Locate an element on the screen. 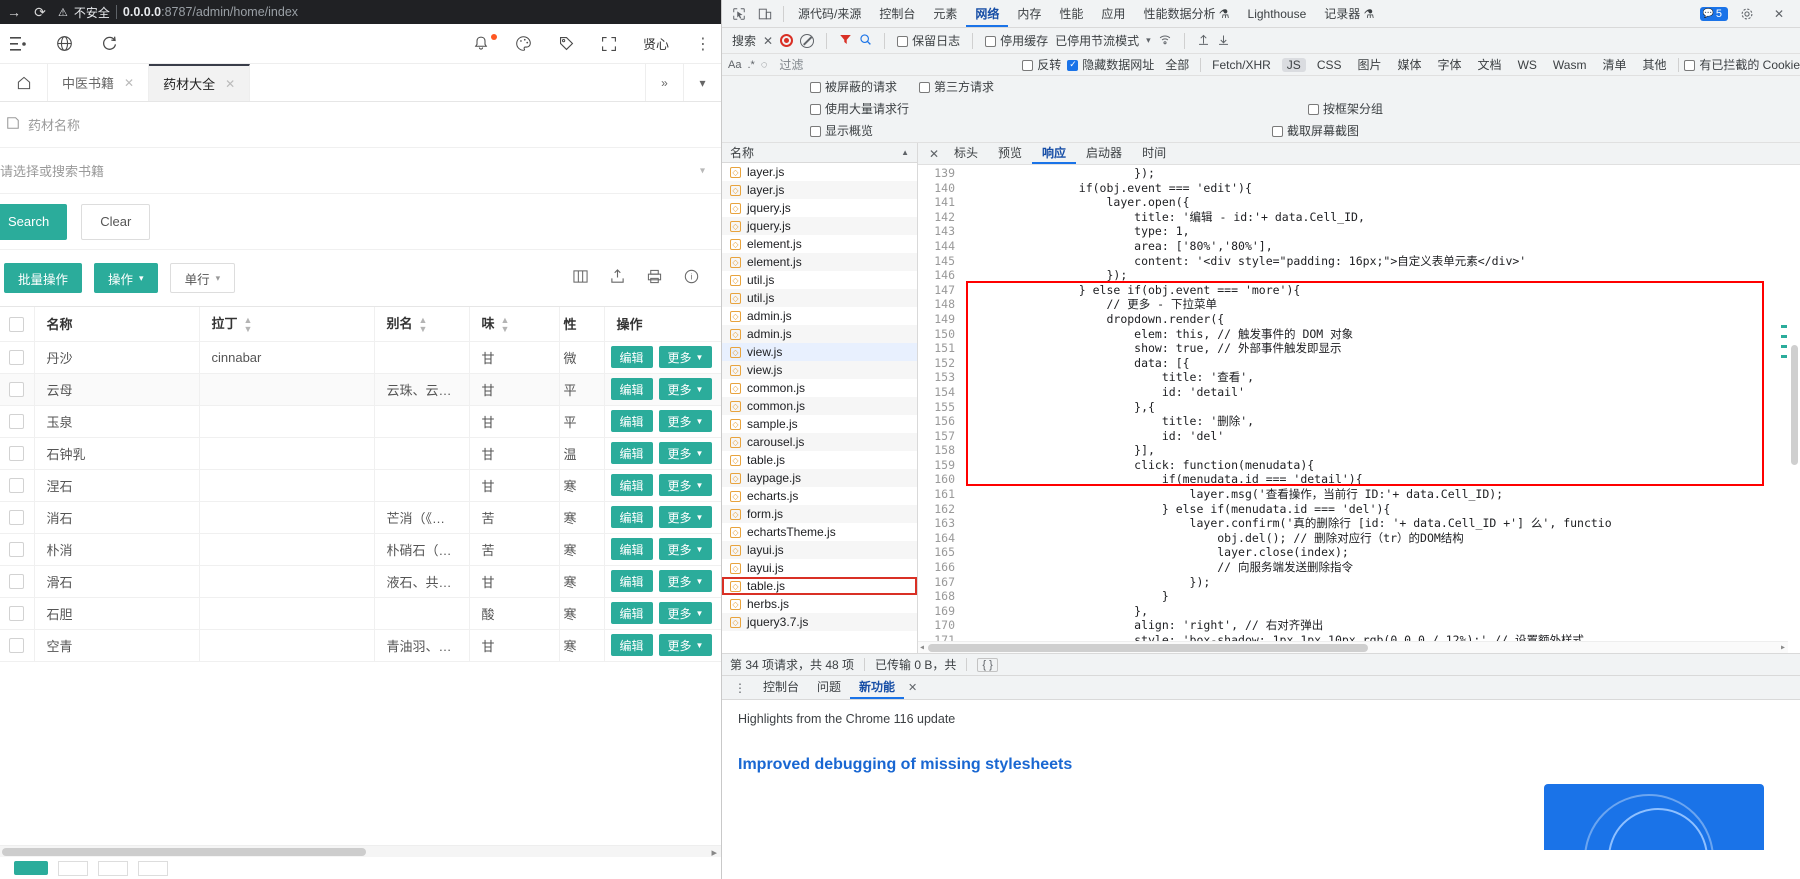 The image size is (1800, 879). scroll-left-icon: ◂ is located at coordinates (922, 647).